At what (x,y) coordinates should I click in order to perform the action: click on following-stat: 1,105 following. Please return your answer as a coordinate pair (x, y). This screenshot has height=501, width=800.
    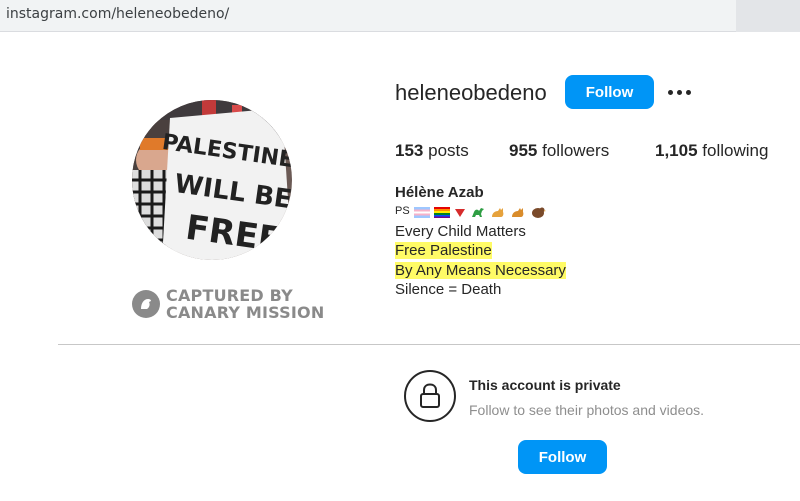
    Looking at the image, I should click on (711, 151).